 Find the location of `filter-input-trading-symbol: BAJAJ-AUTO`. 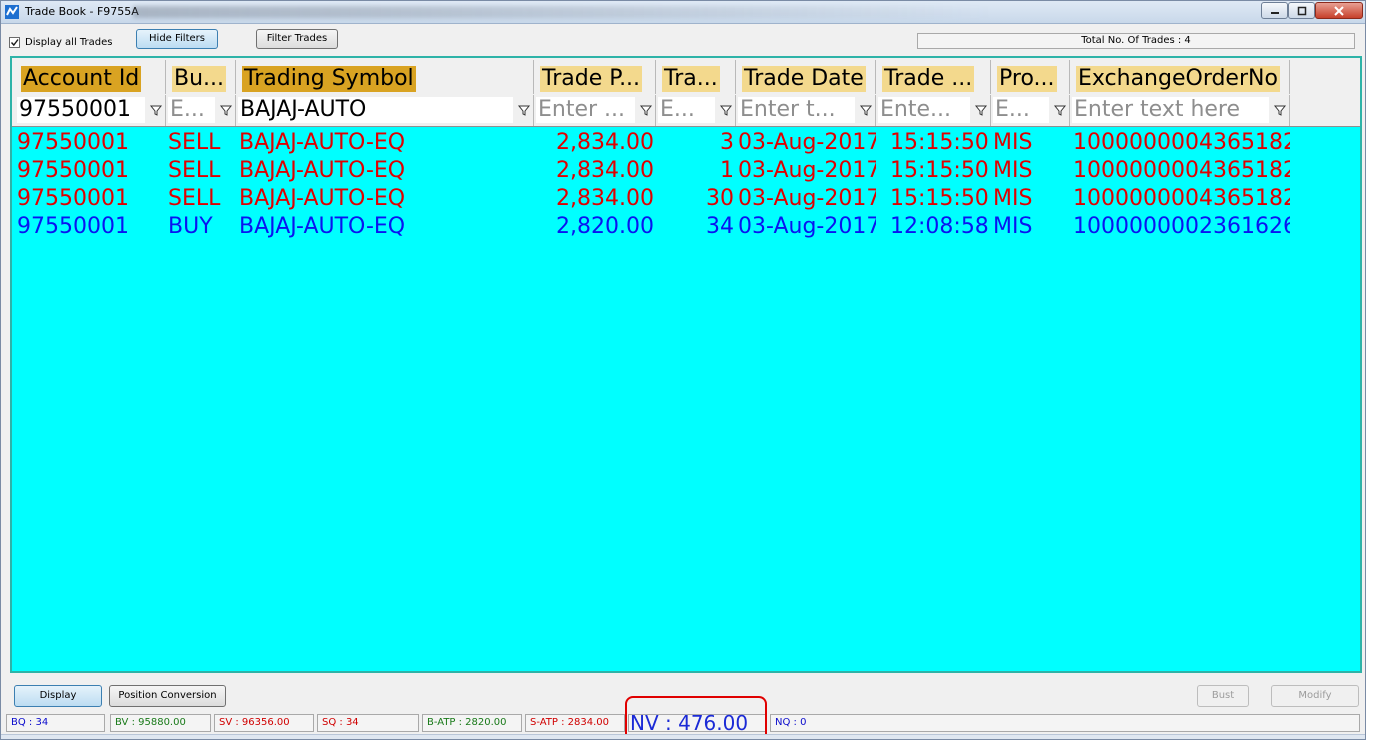

filter-input-trading-symbol: BAJAJ-AUTO is located at coordinates (375, 110).